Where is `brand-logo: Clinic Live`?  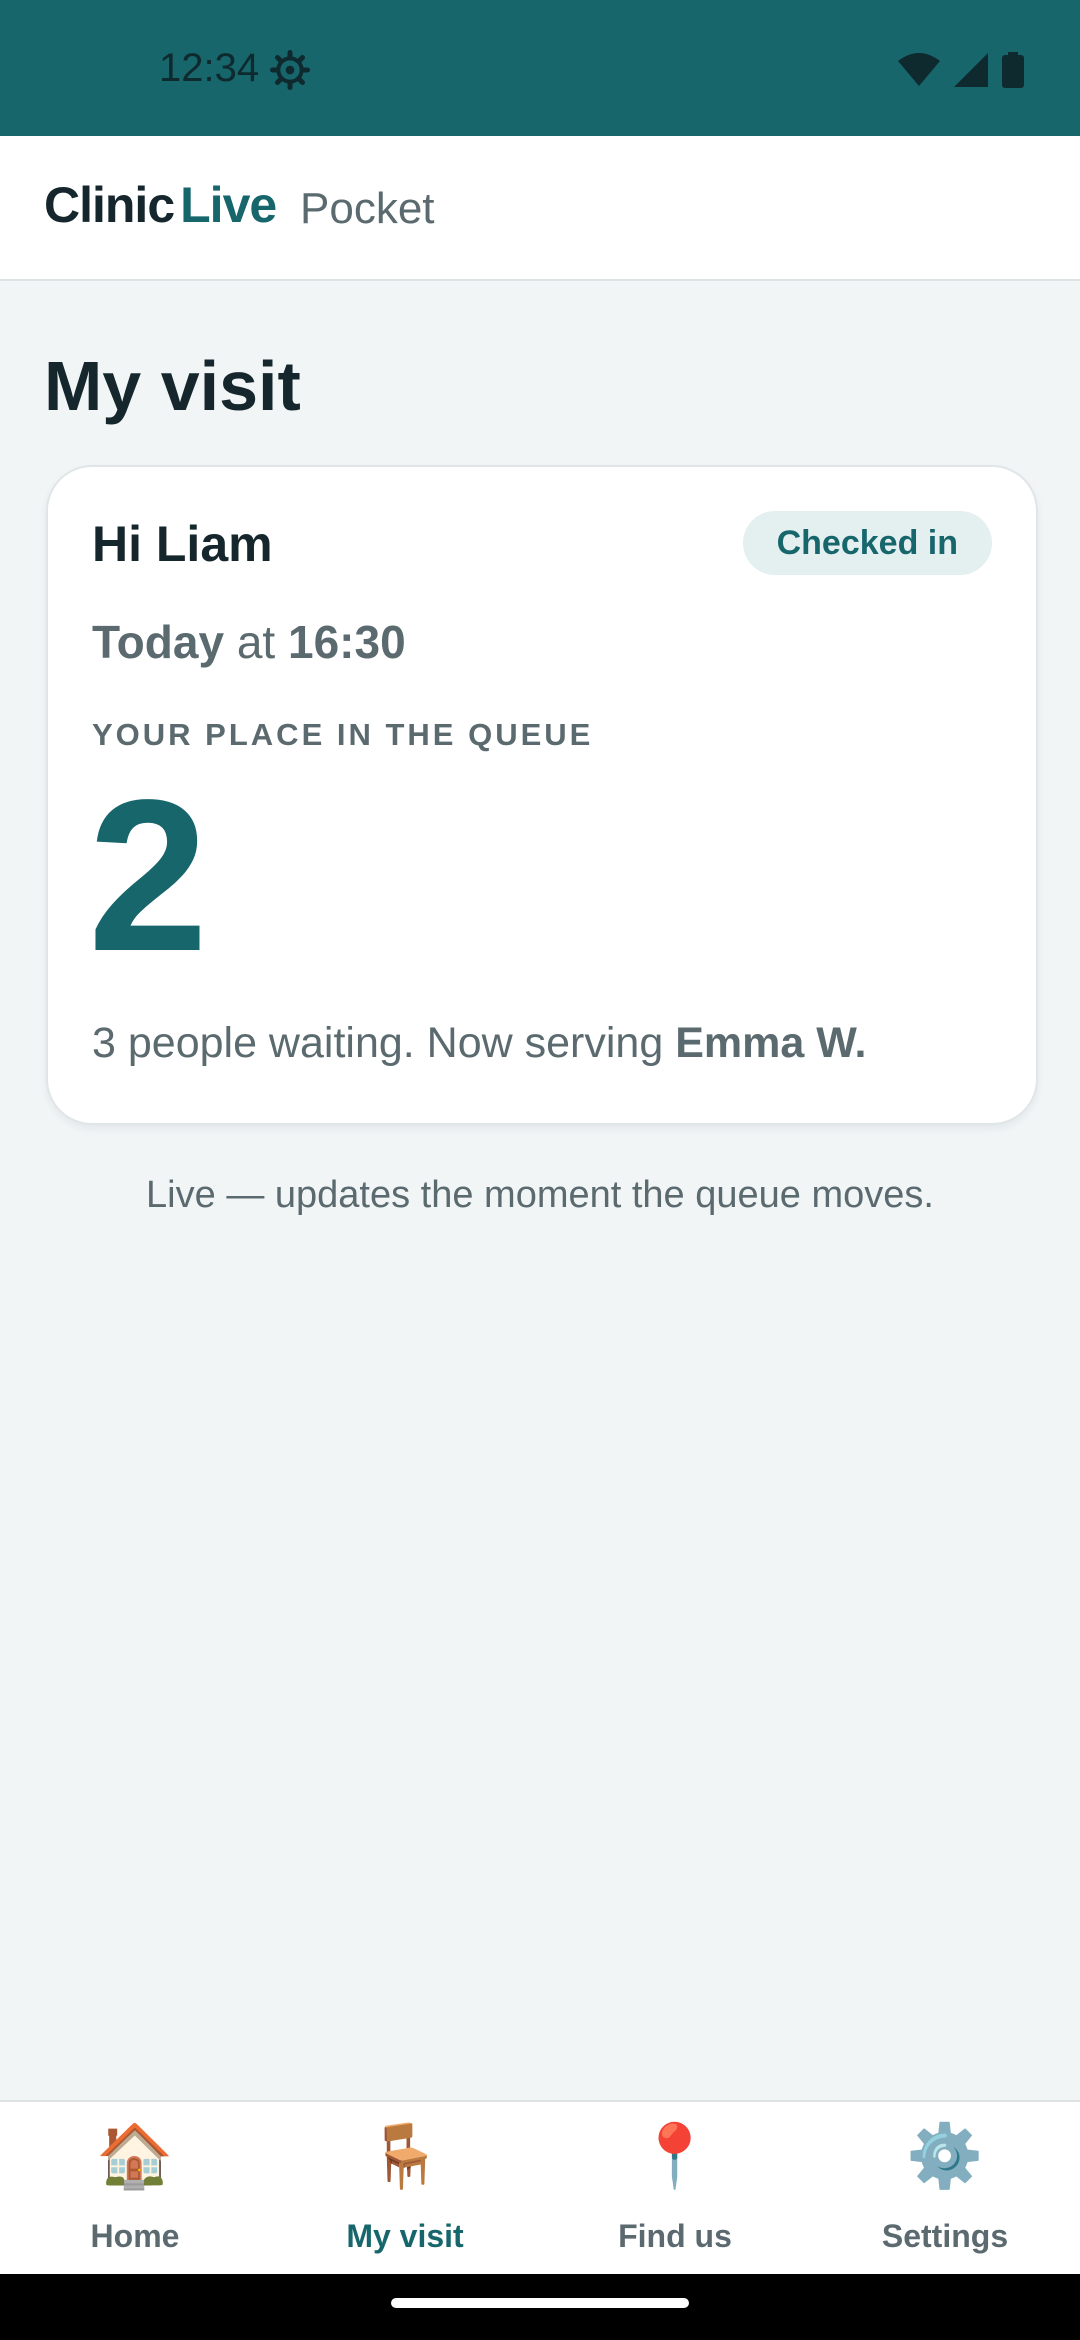
brand-logo: Clinic Live is located at coordinates (160, 205).